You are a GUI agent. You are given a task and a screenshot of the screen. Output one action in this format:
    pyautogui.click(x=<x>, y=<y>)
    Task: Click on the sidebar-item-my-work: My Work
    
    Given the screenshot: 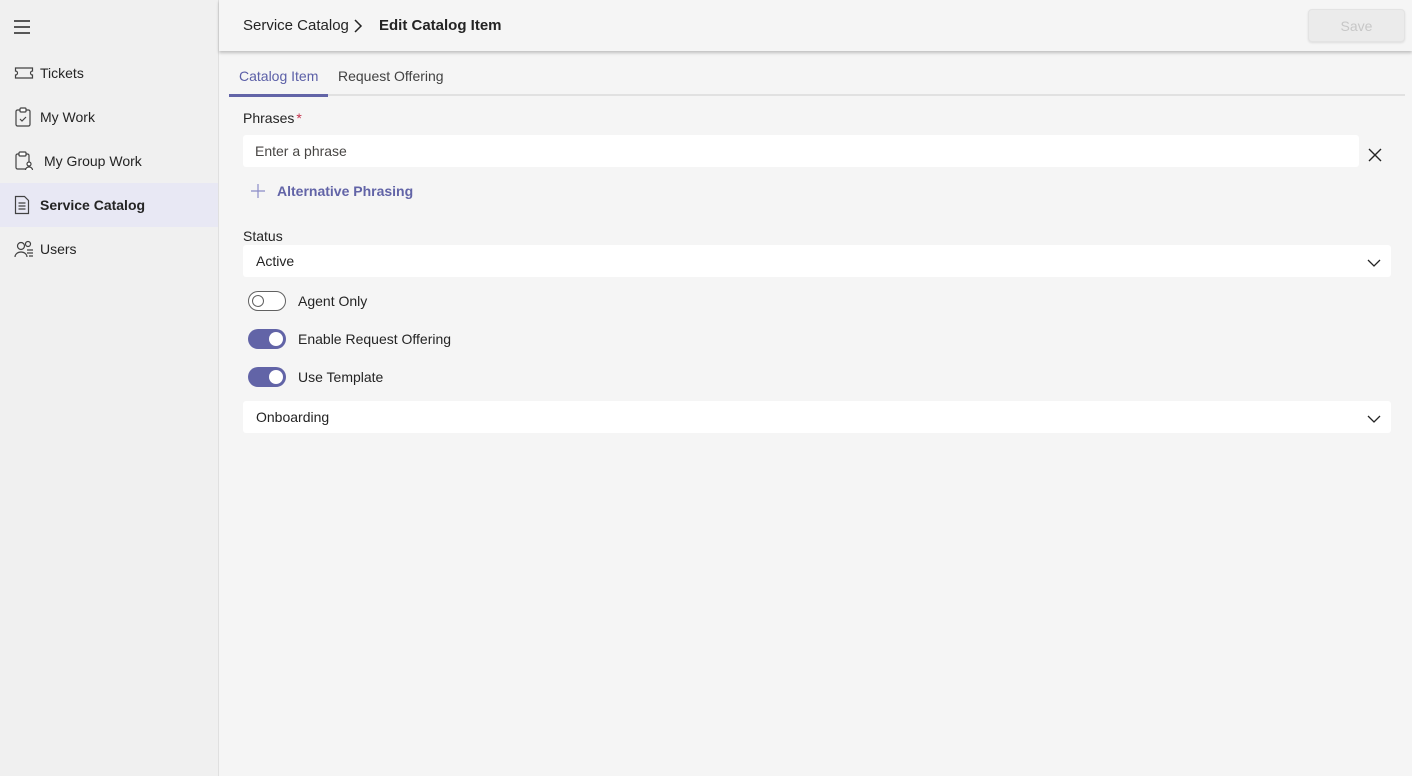 What is the action you would take?
    pyautogui.click(x=109, y=117)
    